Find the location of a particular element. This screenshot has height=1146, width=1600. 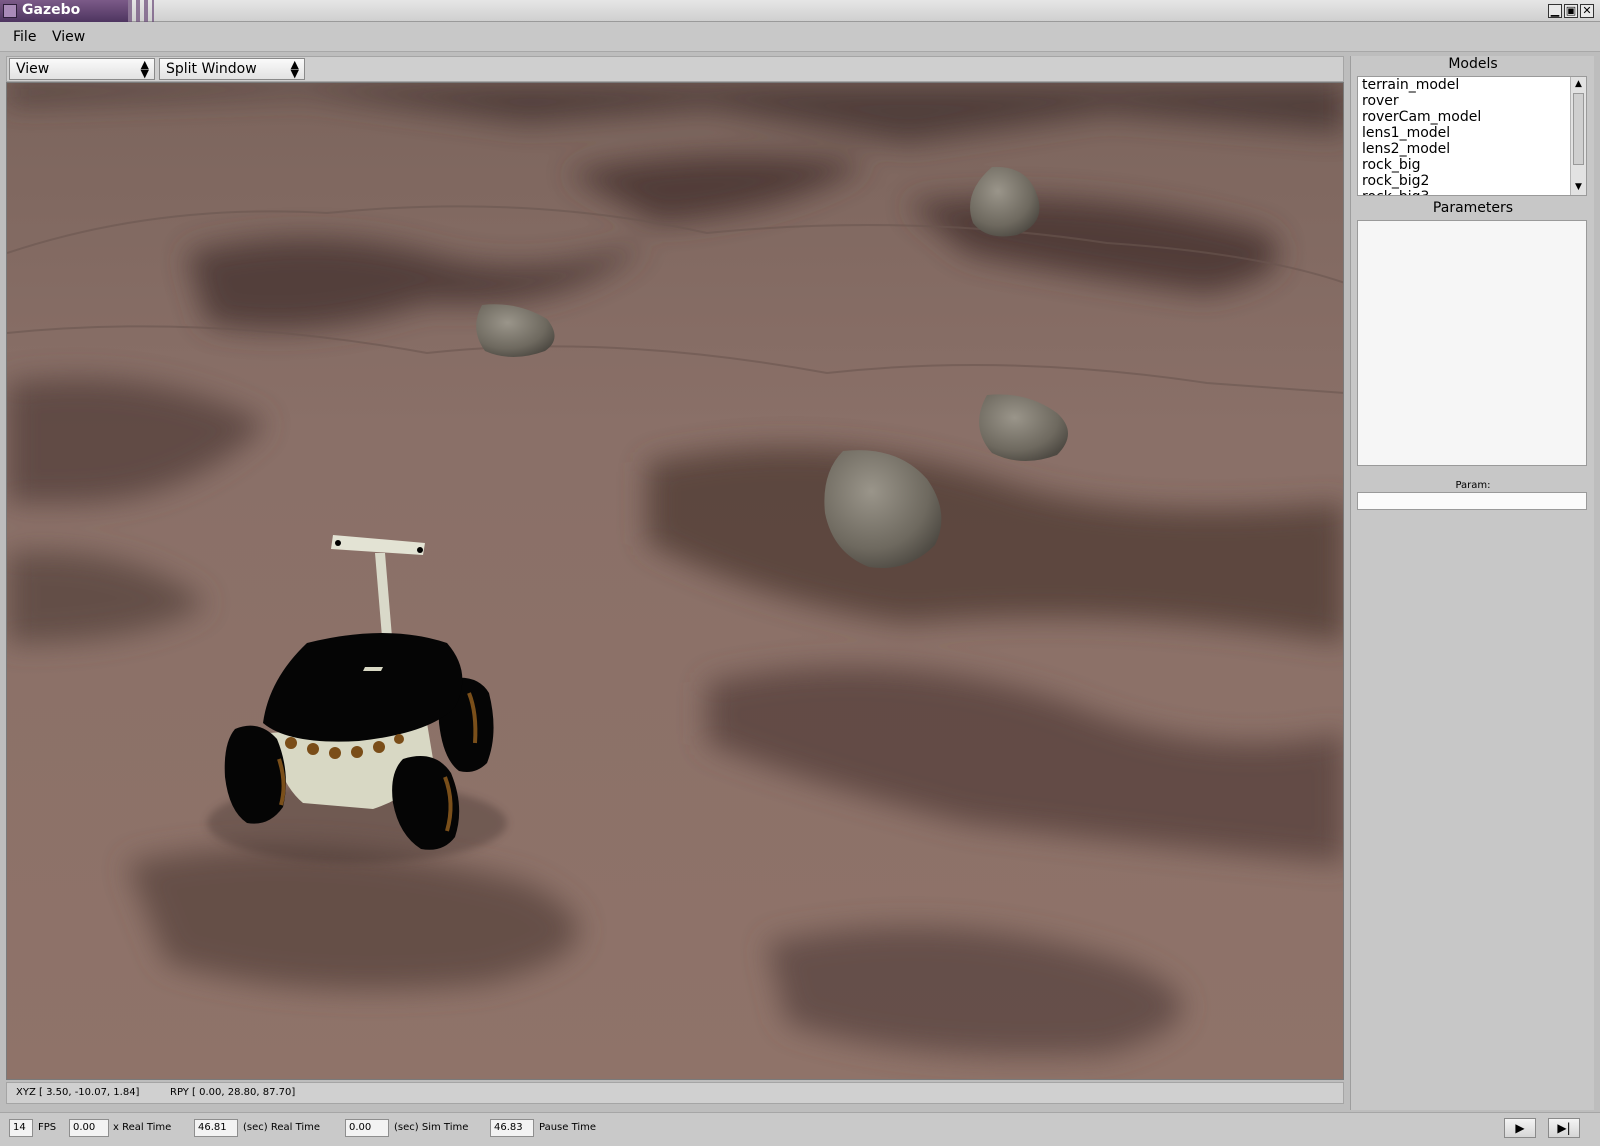

scroll-thumb is located at coordinates (1578, 129).